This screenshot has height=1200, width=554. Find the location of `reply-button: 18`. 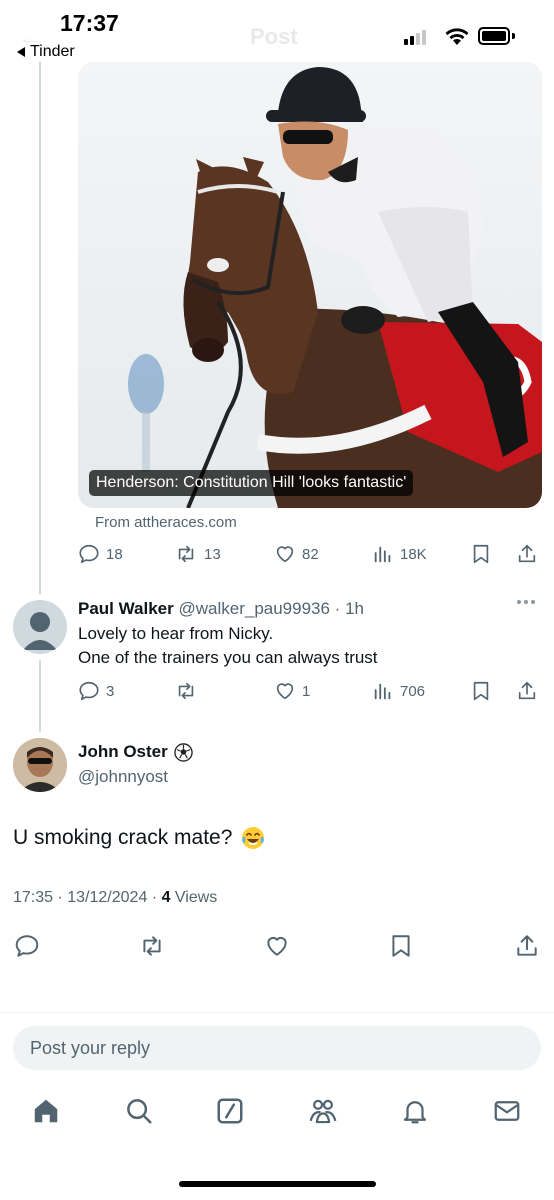

reply-button: 18 is located at coordinates (100, 554).